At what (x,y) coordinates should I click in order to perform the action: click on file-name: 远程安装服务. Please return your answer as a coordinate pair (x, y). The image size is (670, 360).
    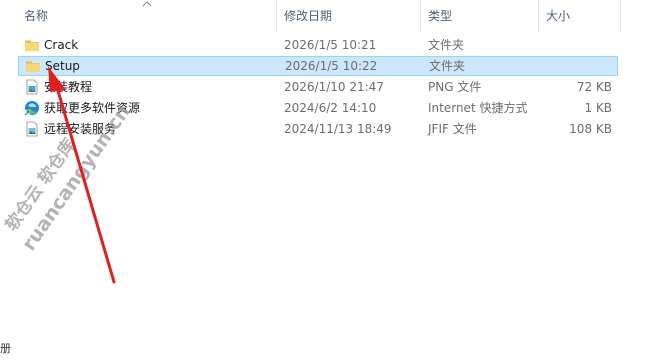
    Looking at the image, I should click on (80, 129).